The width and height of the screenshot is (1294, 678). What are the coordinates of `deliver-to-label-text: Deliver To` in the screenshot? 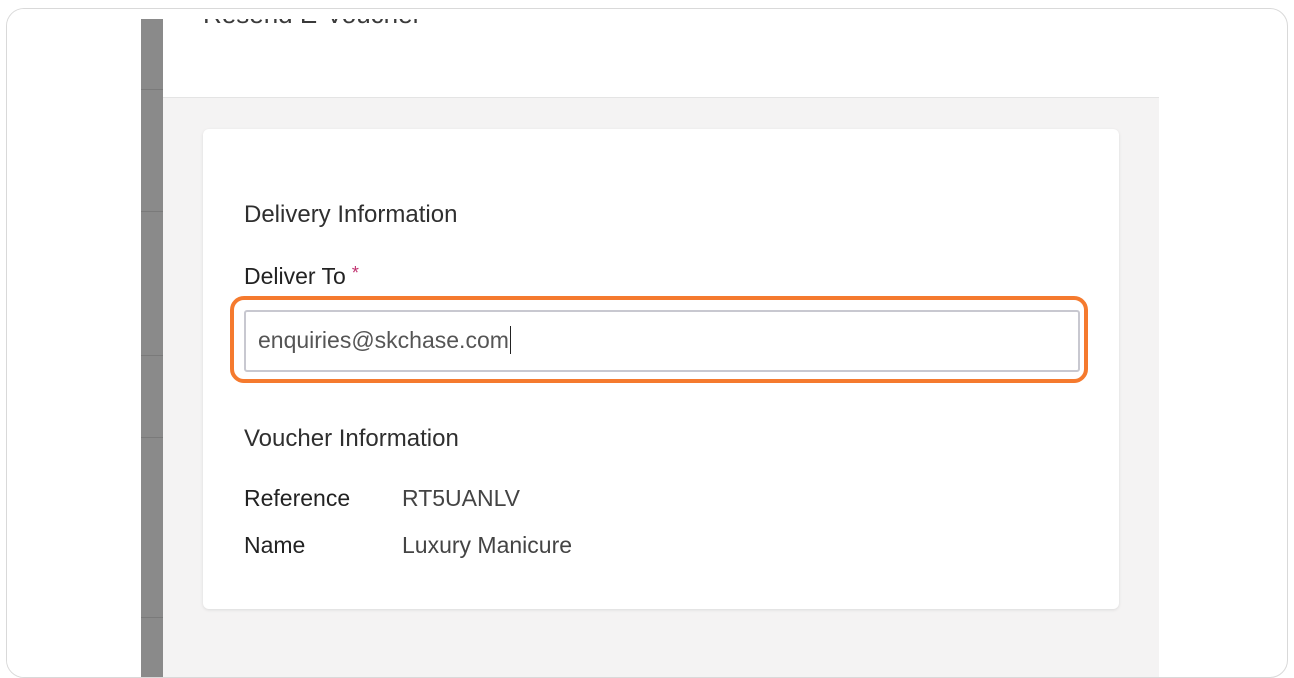 It's located at (295, 276).